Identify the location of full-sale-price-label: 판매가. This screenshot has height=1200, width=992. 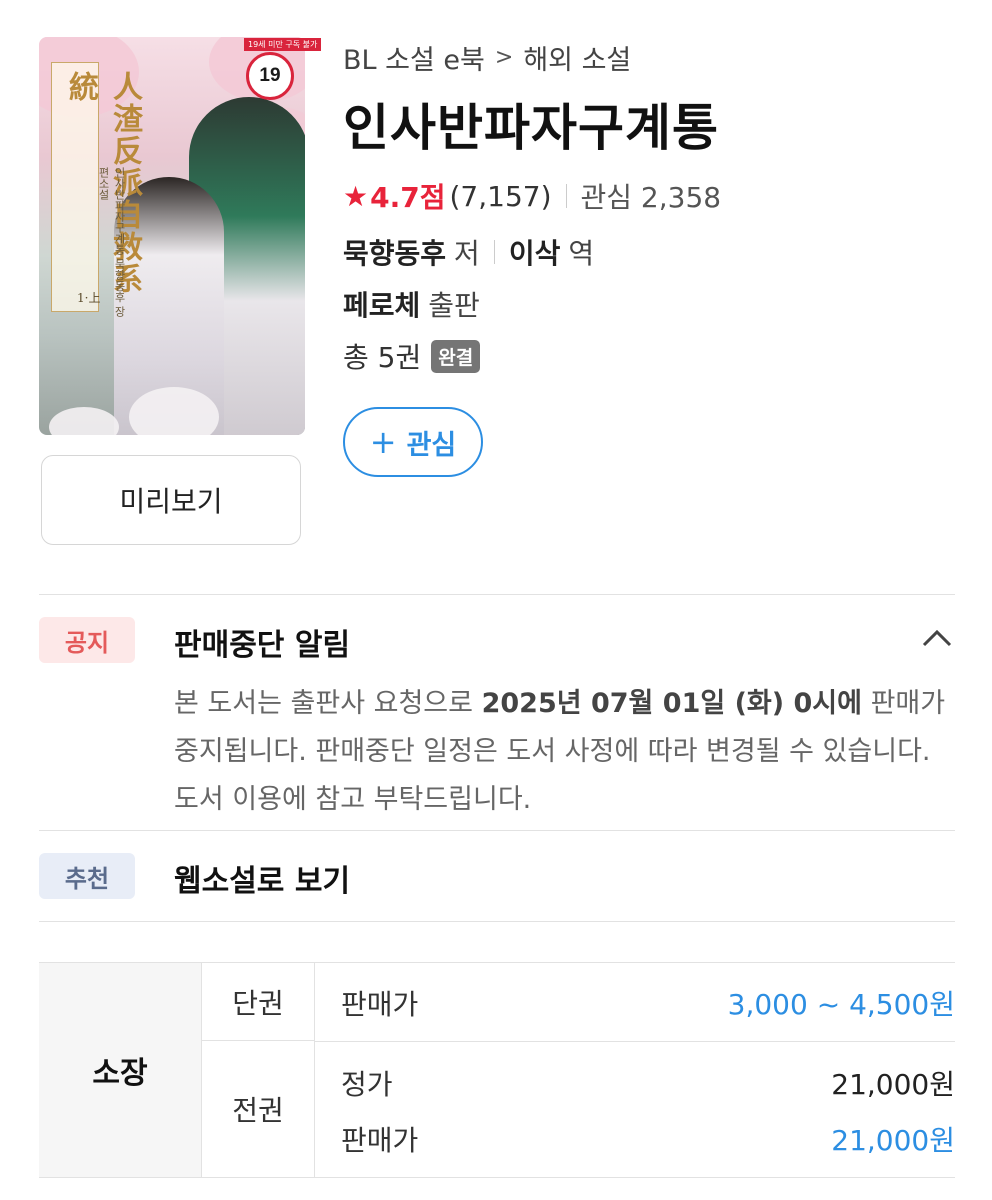
(380, 1140).